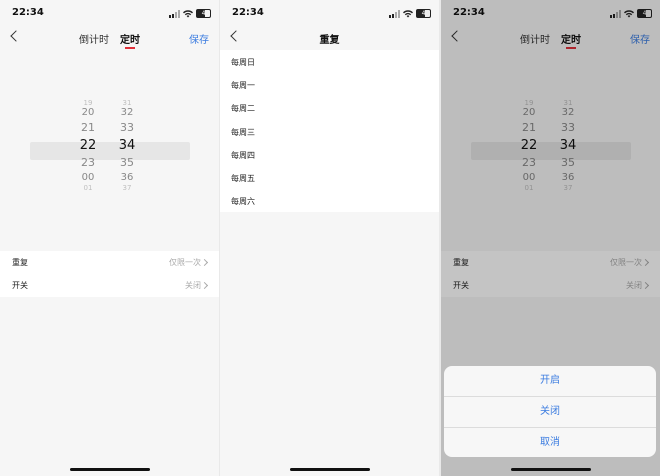 The image size is (660, 476). Describe the element at coordinates (243, 62) in the screenshot. I see `day-label: 每周日` at that location.